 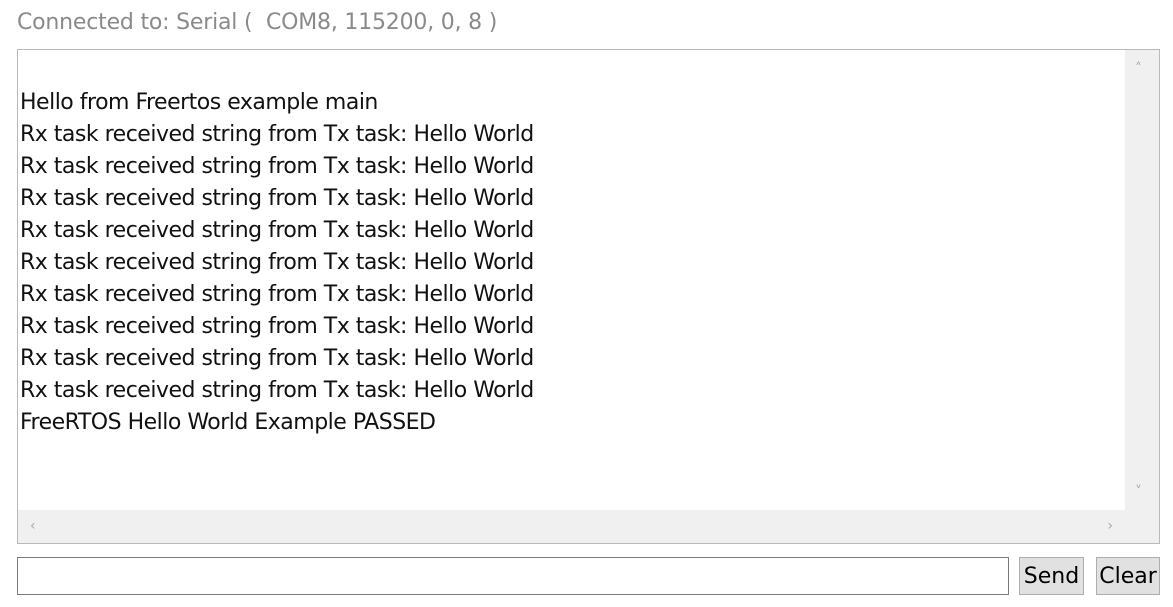 I want to click on chevron-left-icon: ‹, so click(x=33, y=526).